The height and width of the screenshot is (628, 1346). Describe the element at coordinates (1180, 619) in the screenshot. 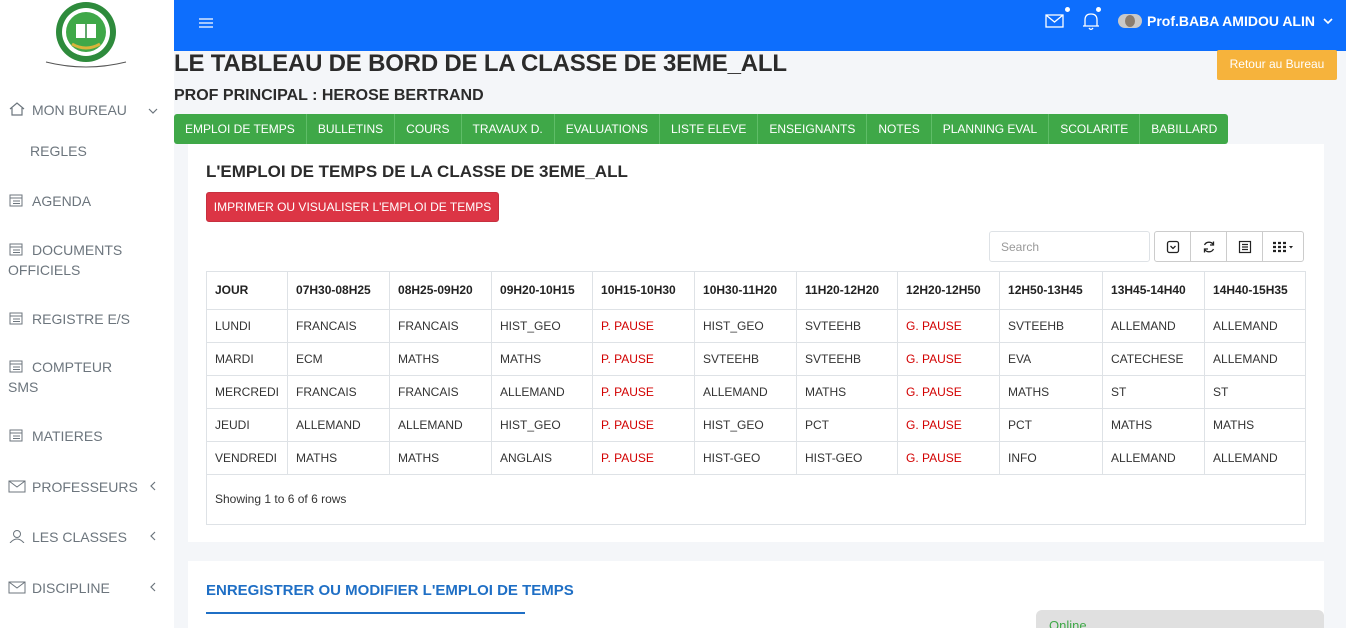

I see `online-status-badge: Online` at that location.